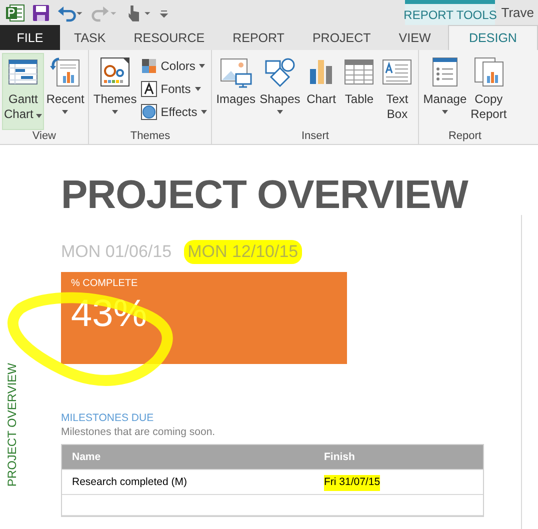 The width and height of the screenshot is (538, 529). What do you see at coordinates (12, 425) in the screenshot?
I see `side-label: PROJECT OVERVIEW` at bounding box center [12, 425].